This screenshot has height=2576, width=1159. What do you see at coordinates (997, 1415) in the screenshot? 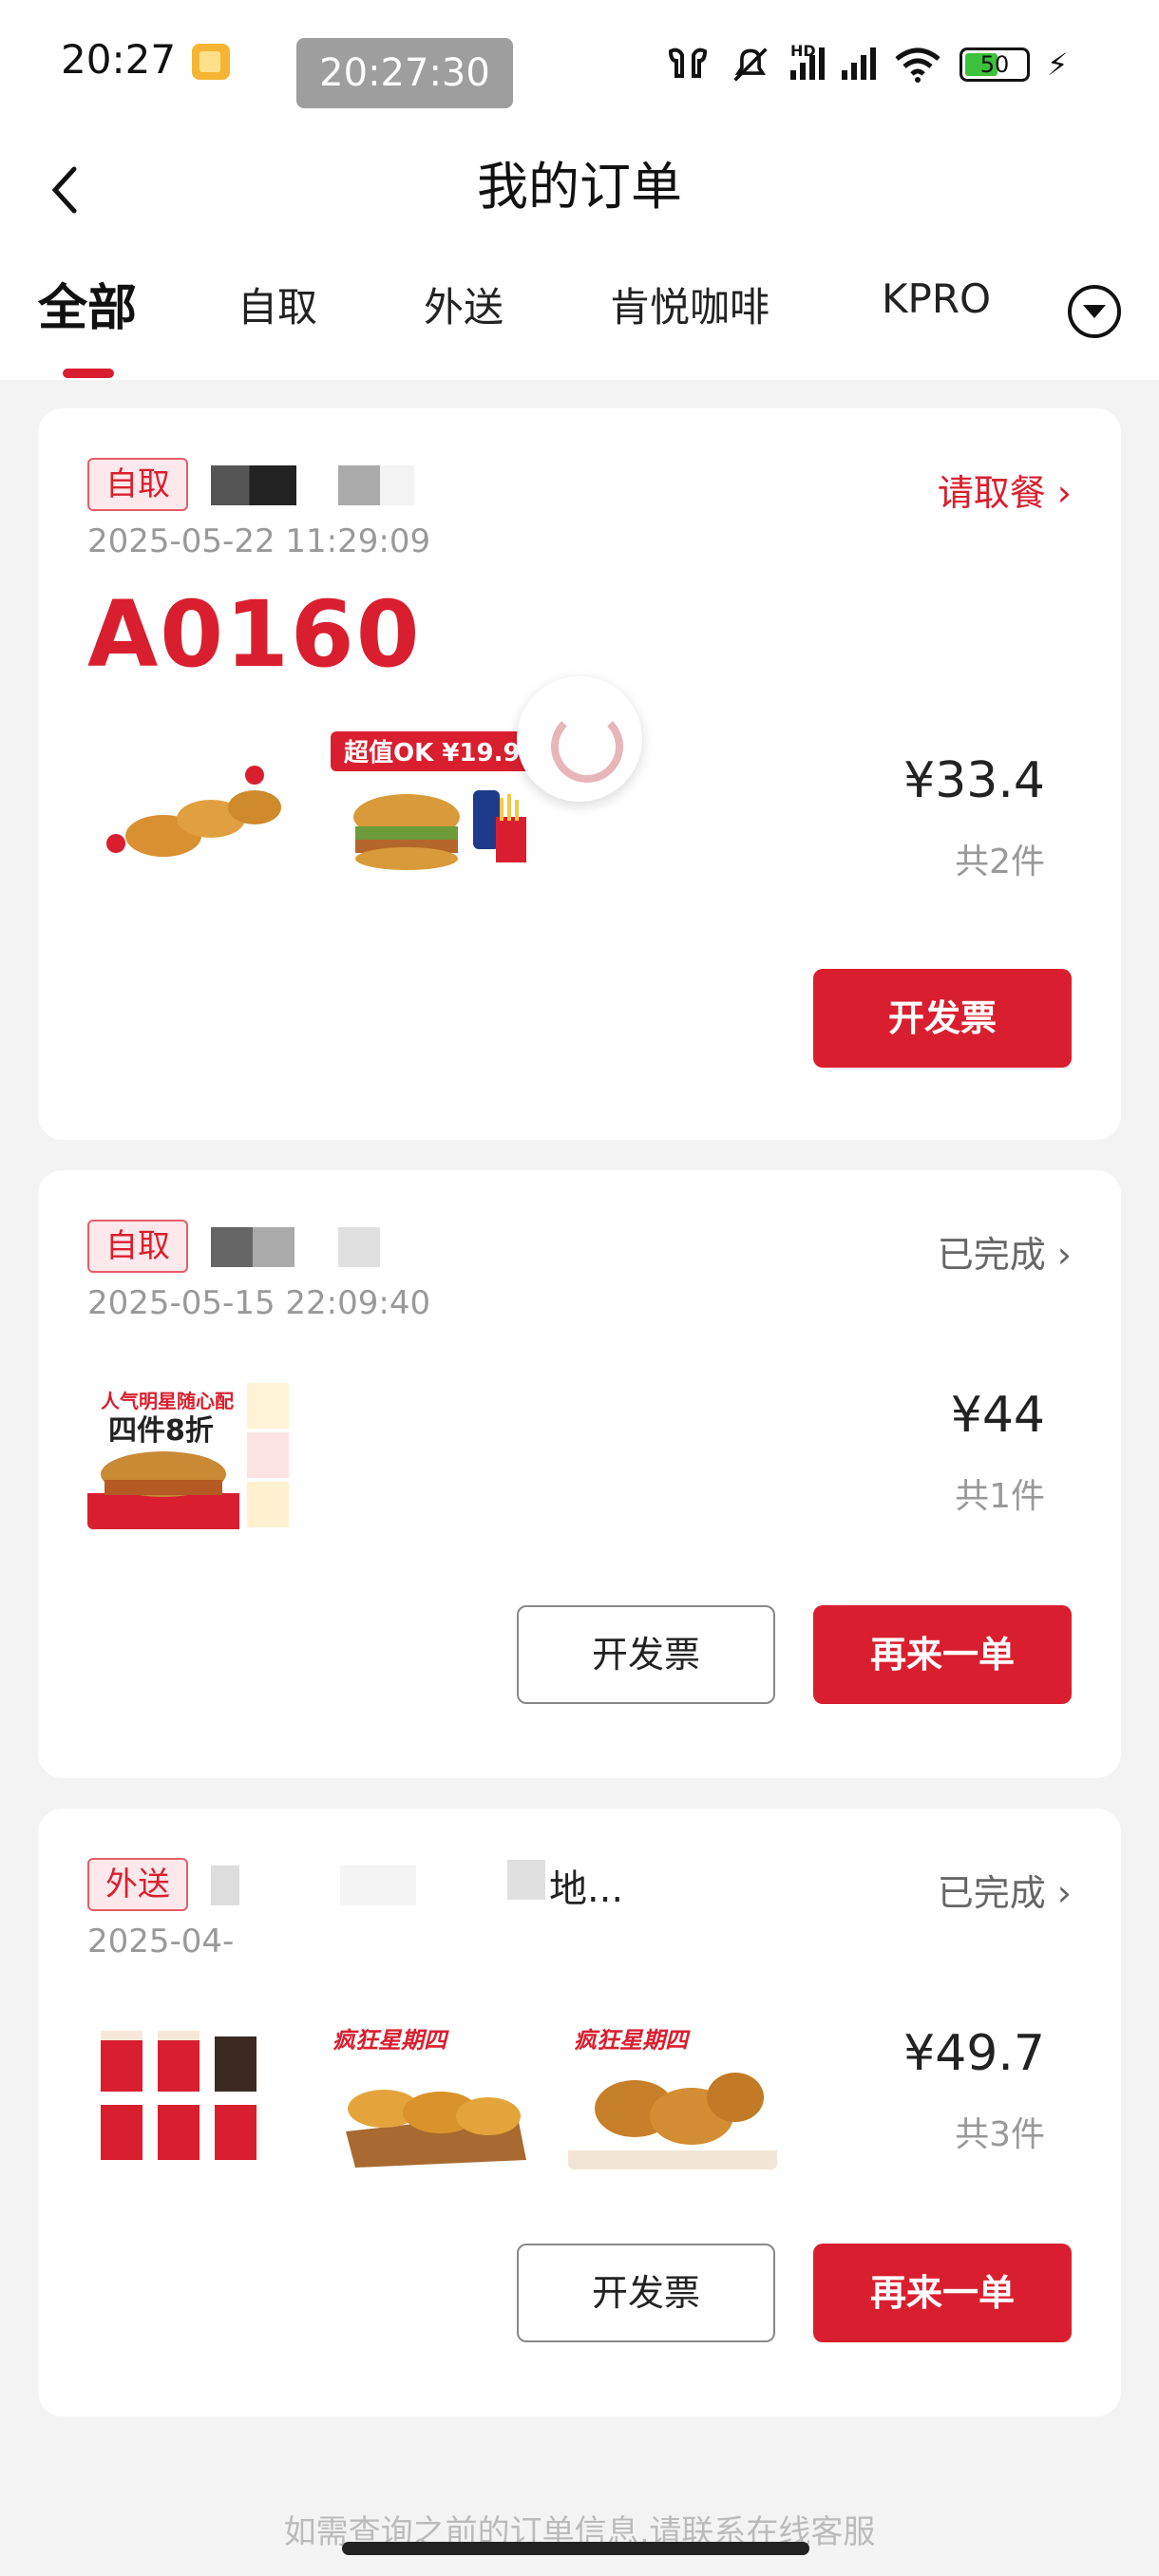
I see `order-price: ¥44` at bounding box center [997, 1415].